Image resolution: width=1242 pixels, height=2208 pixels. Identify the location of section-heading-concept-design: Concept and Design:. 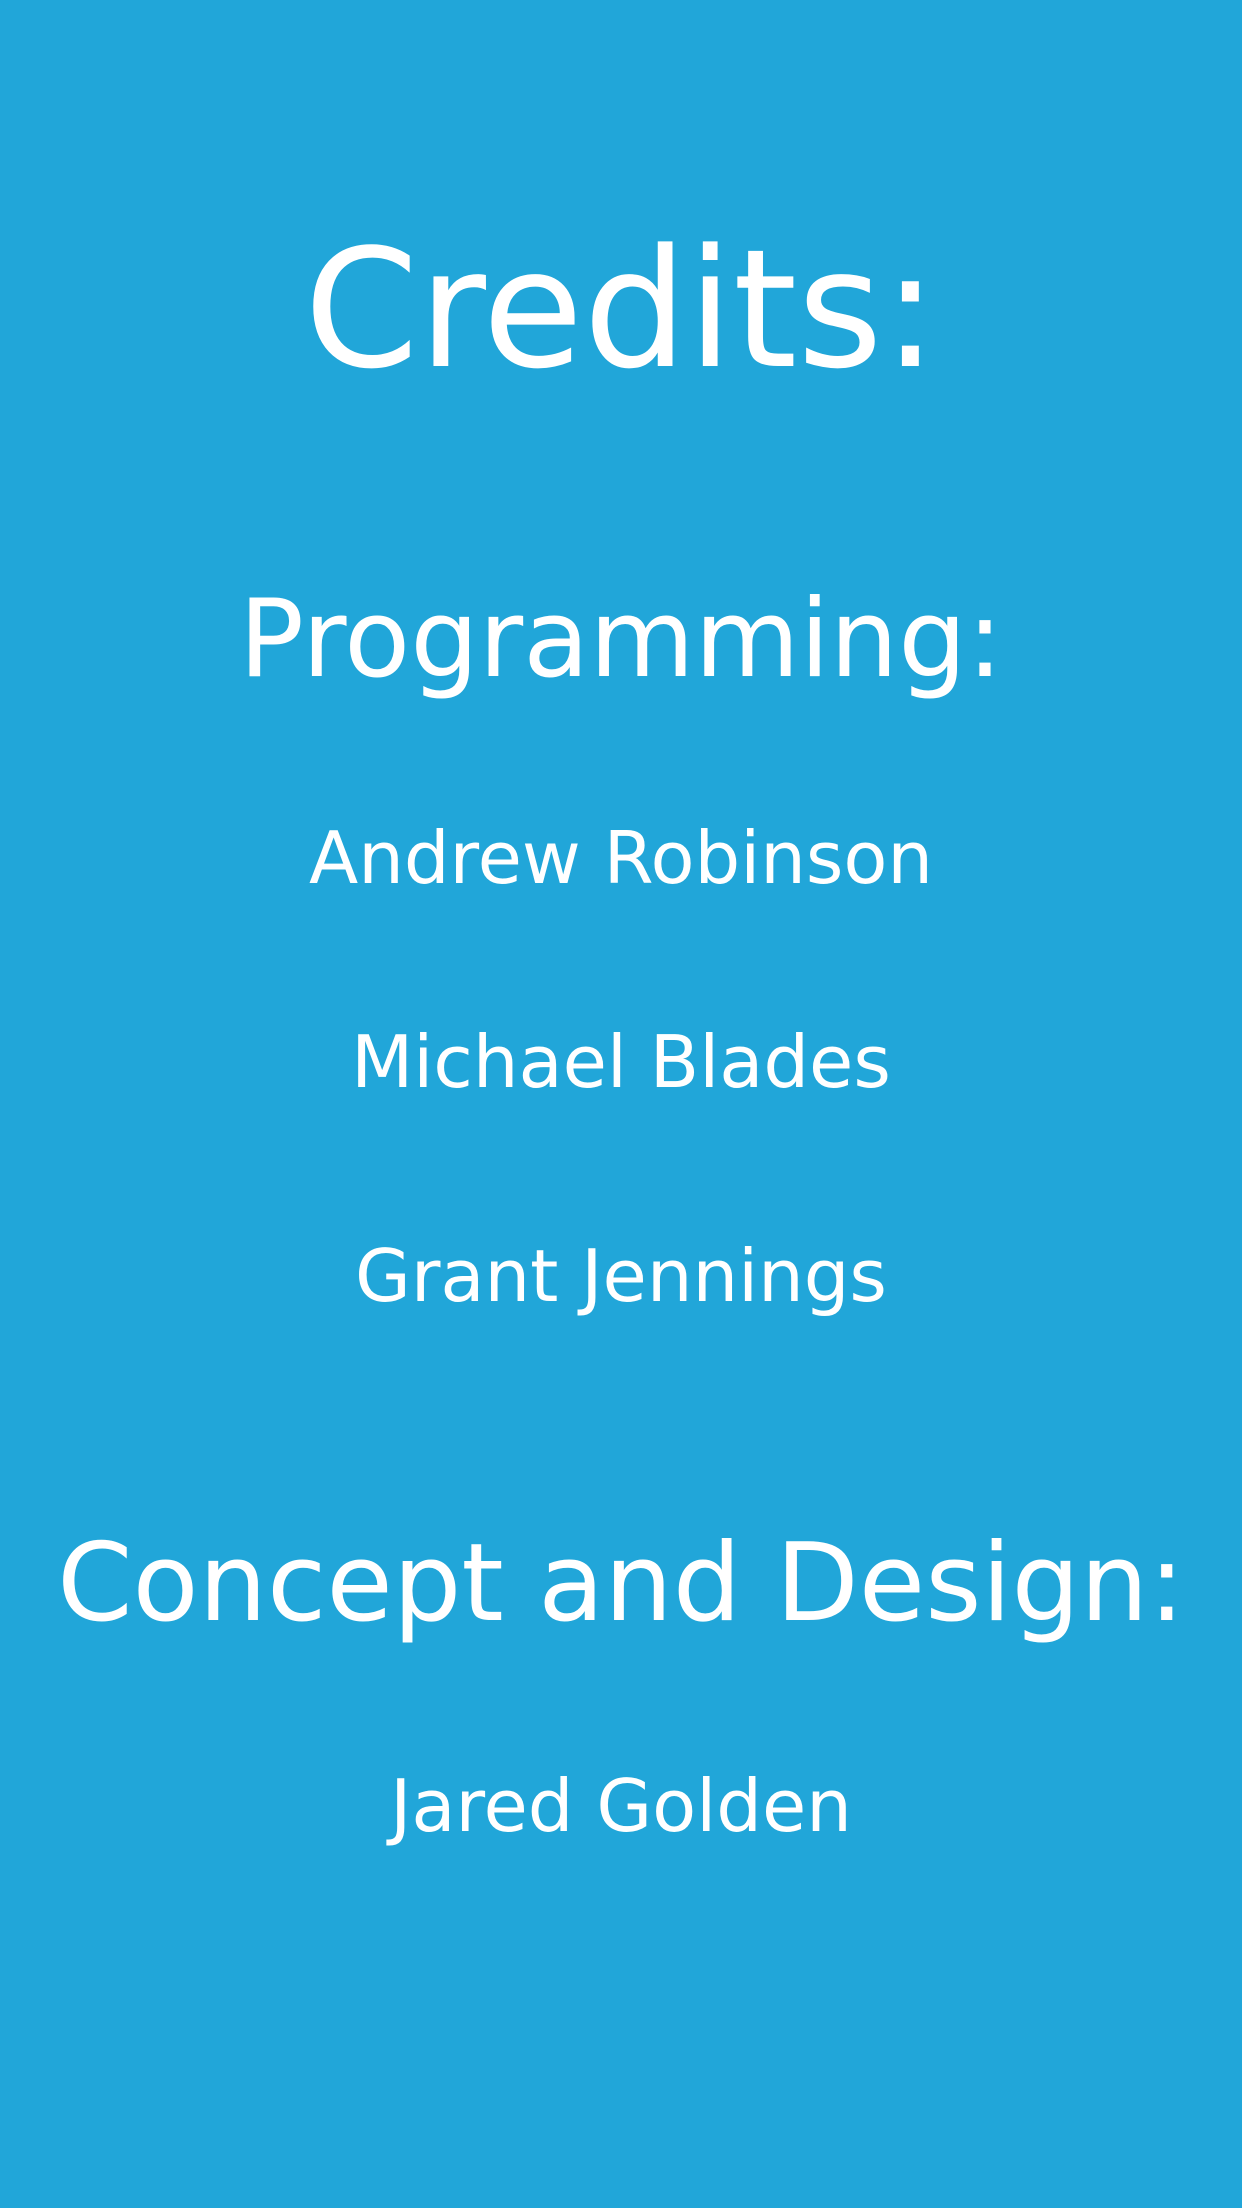
(621, 1583).